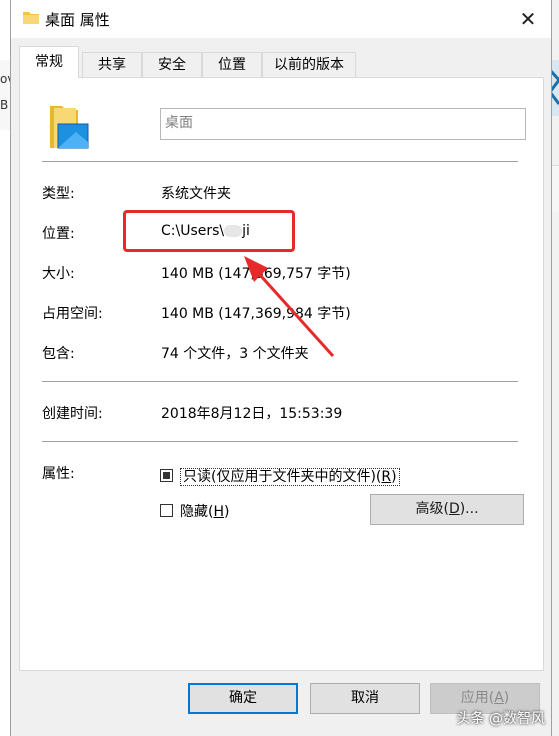 The height and width of the screenshot is (736, 559). What do you see at coordinates (197, 512) in the screenshot?
I see `hidden-text: 隐藏(` at bounding box center [197, 512].